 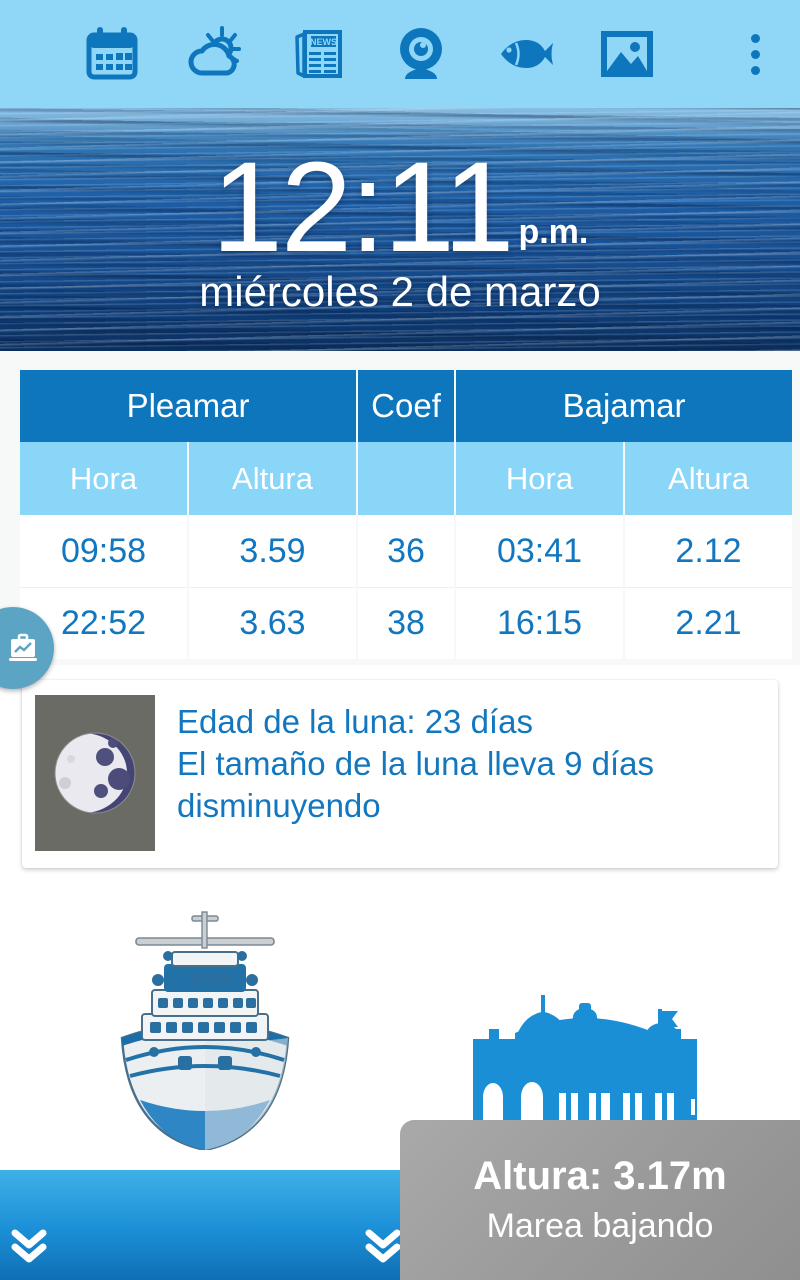 I want to click on toolbar-icon-group: NEWS, so click(x=364, y=54).